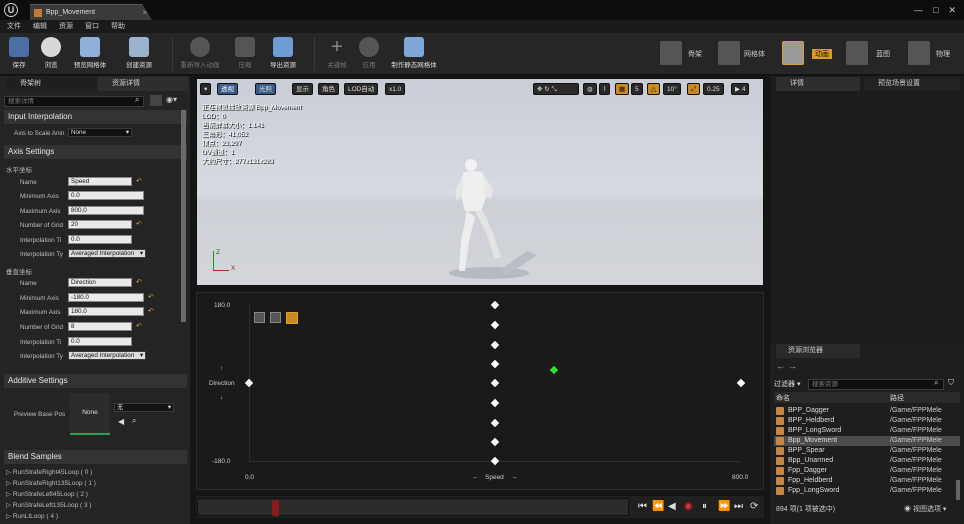 The width and height of the screenshot is (964, 524). What do you see at coordinates (754, 507) in the screenshot?
I see `loop-icon: ⟳` at bounding box center [754, 507].